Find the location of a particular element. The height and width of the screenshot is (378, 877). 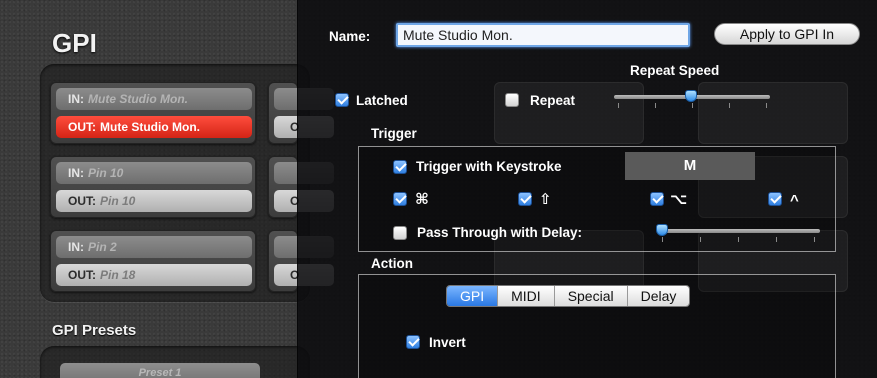

name-field: Mute Studio Mon. is located at coordinates (543, 35).